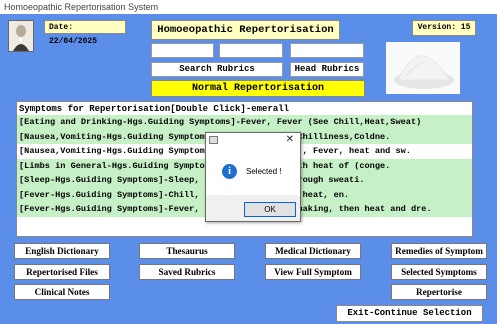 The width and height of the screenshot is (497, 324). Describe the element at coordinates (85, 33) in the screenshot. I see `date-label: Date: 22/04/2025` at that location.